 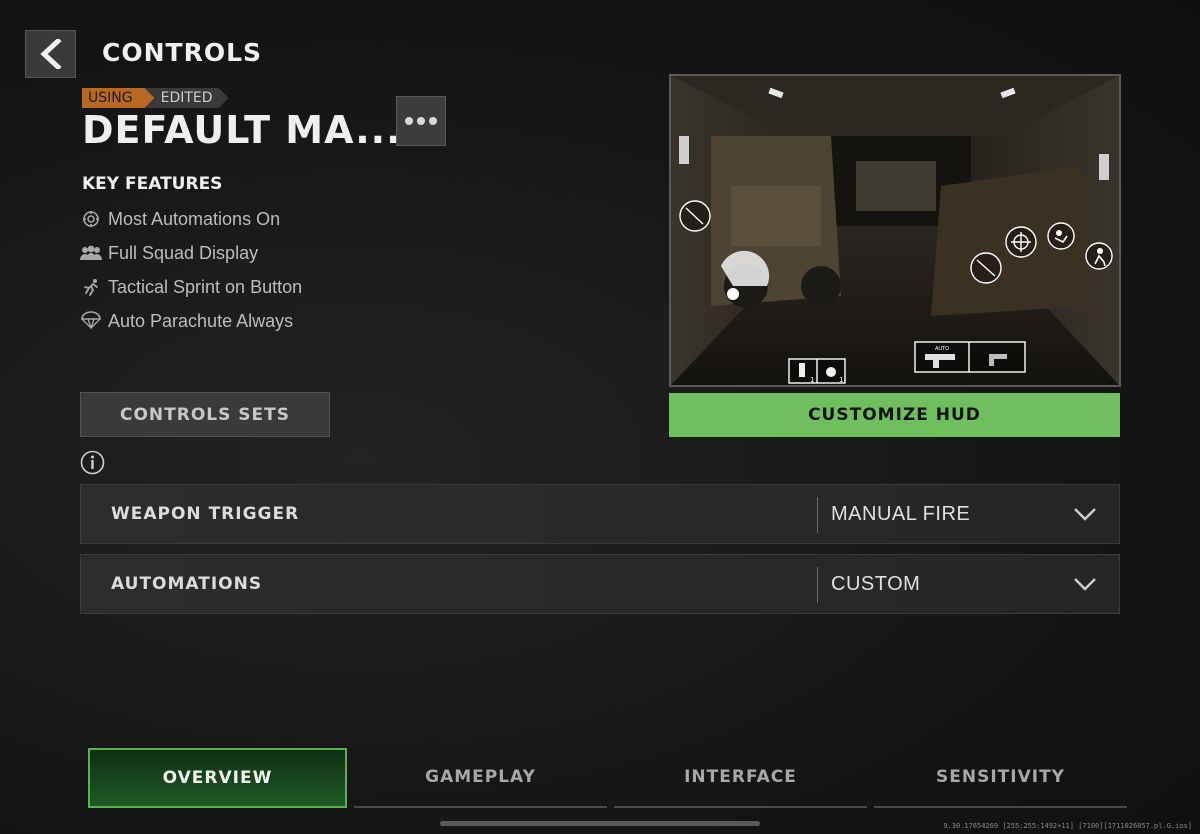 I want to click on setting-weapon-trigger: WEAPON TRIGGER MANUAL FIRE, so click(x=600, y=514).